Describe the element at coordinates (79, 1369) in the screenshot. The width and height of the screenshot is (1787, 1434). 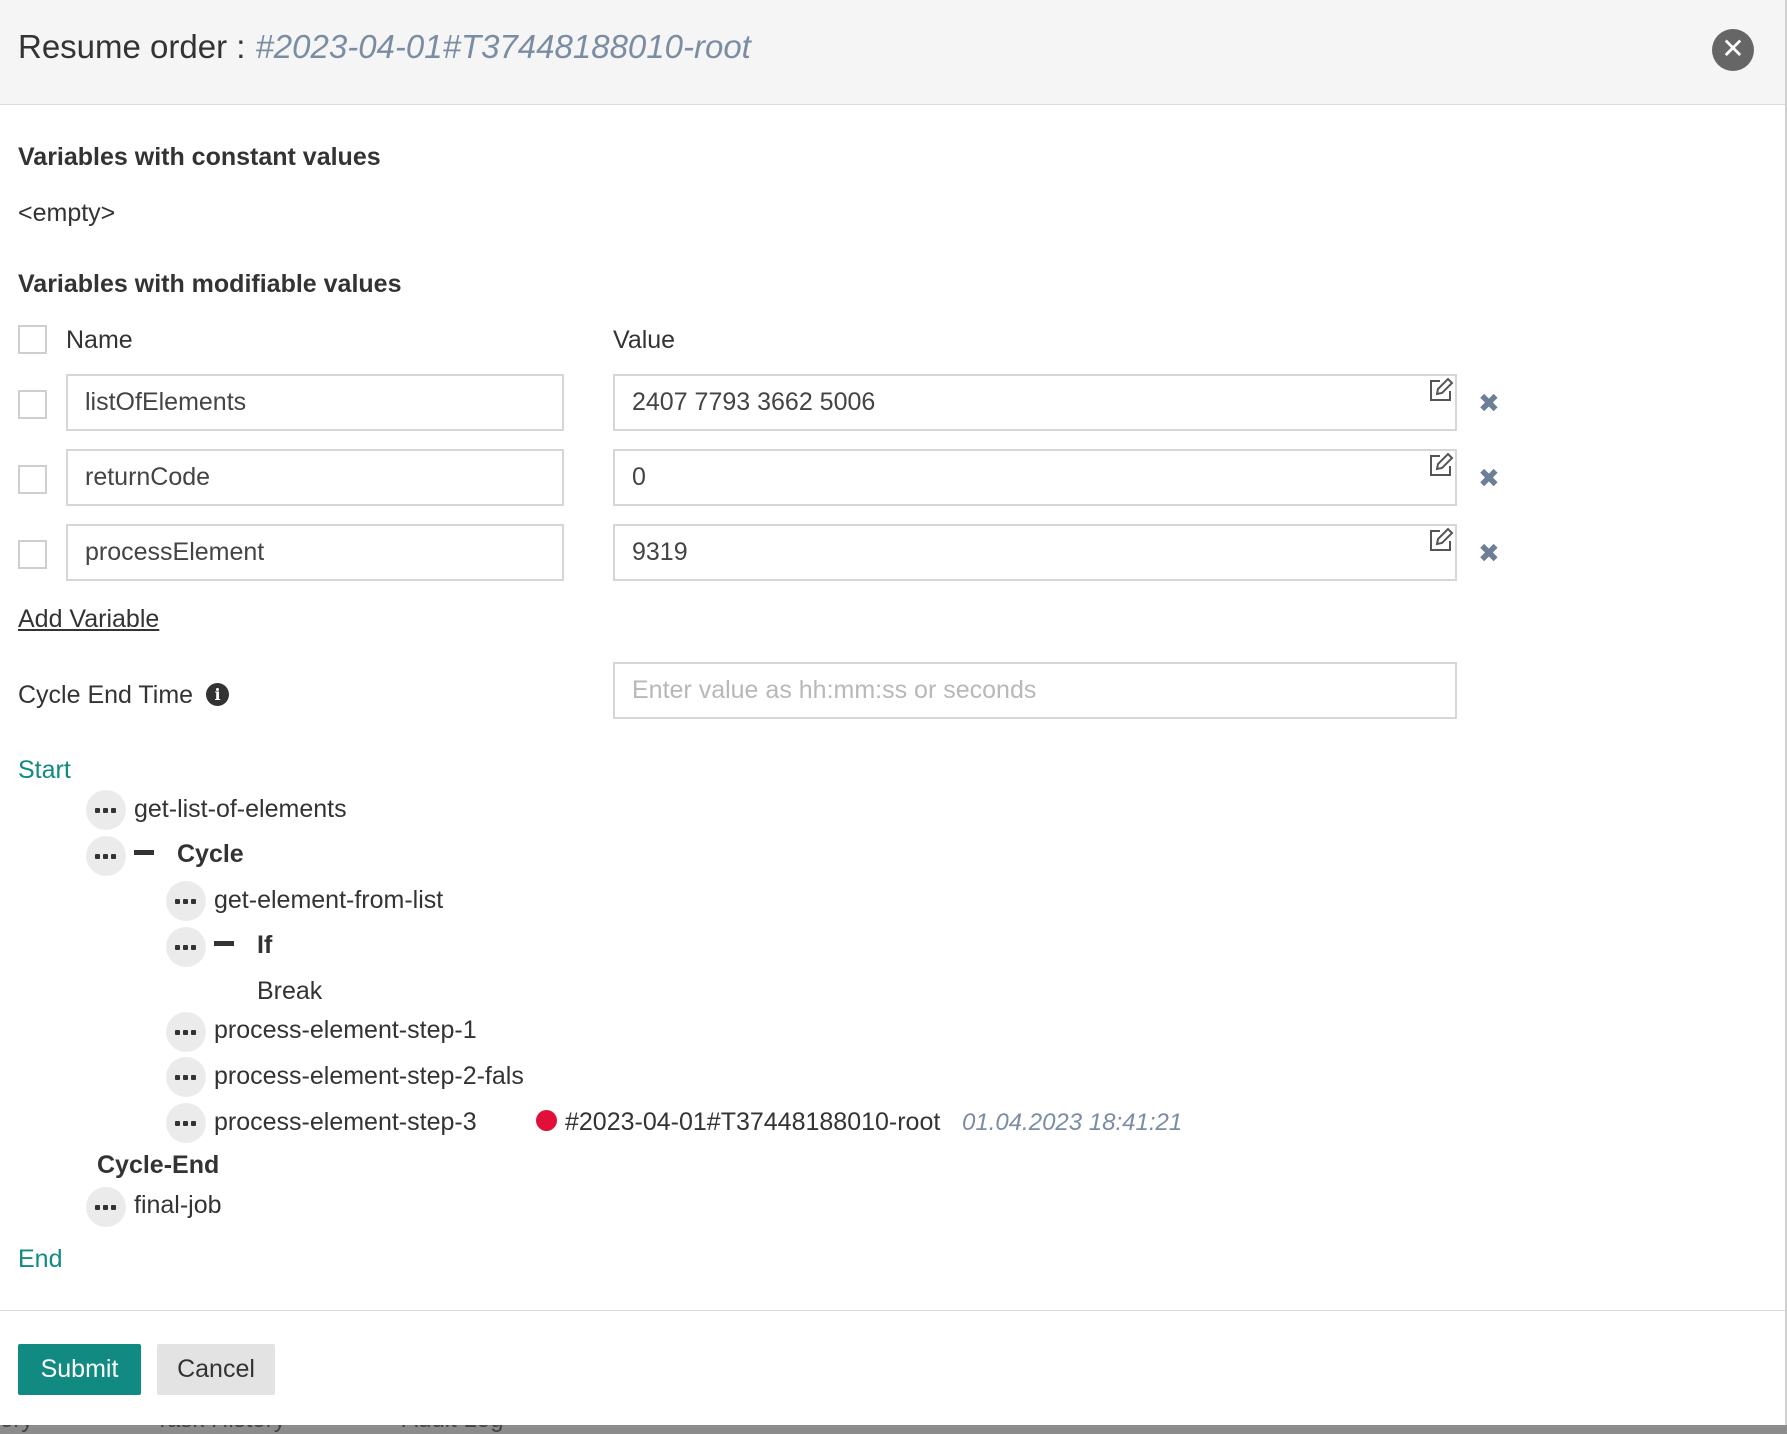
I see `submit-button: Submit` at that location.